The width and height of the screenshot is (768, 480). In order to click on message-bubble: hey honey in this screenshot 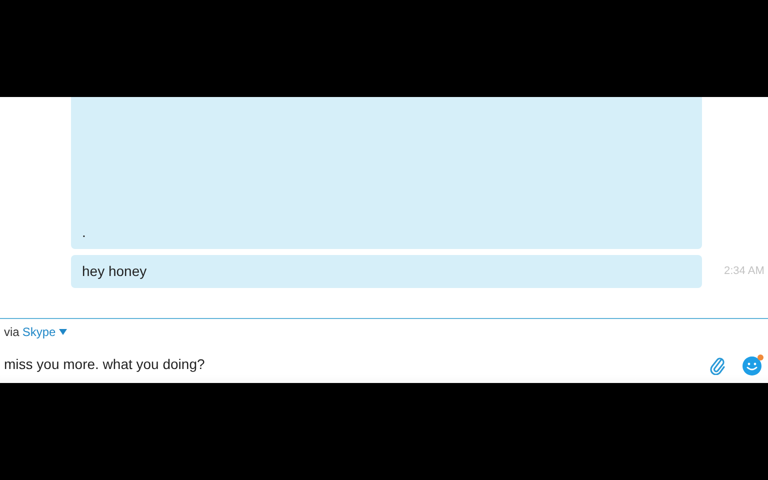, I will do `click(386, 271)`.